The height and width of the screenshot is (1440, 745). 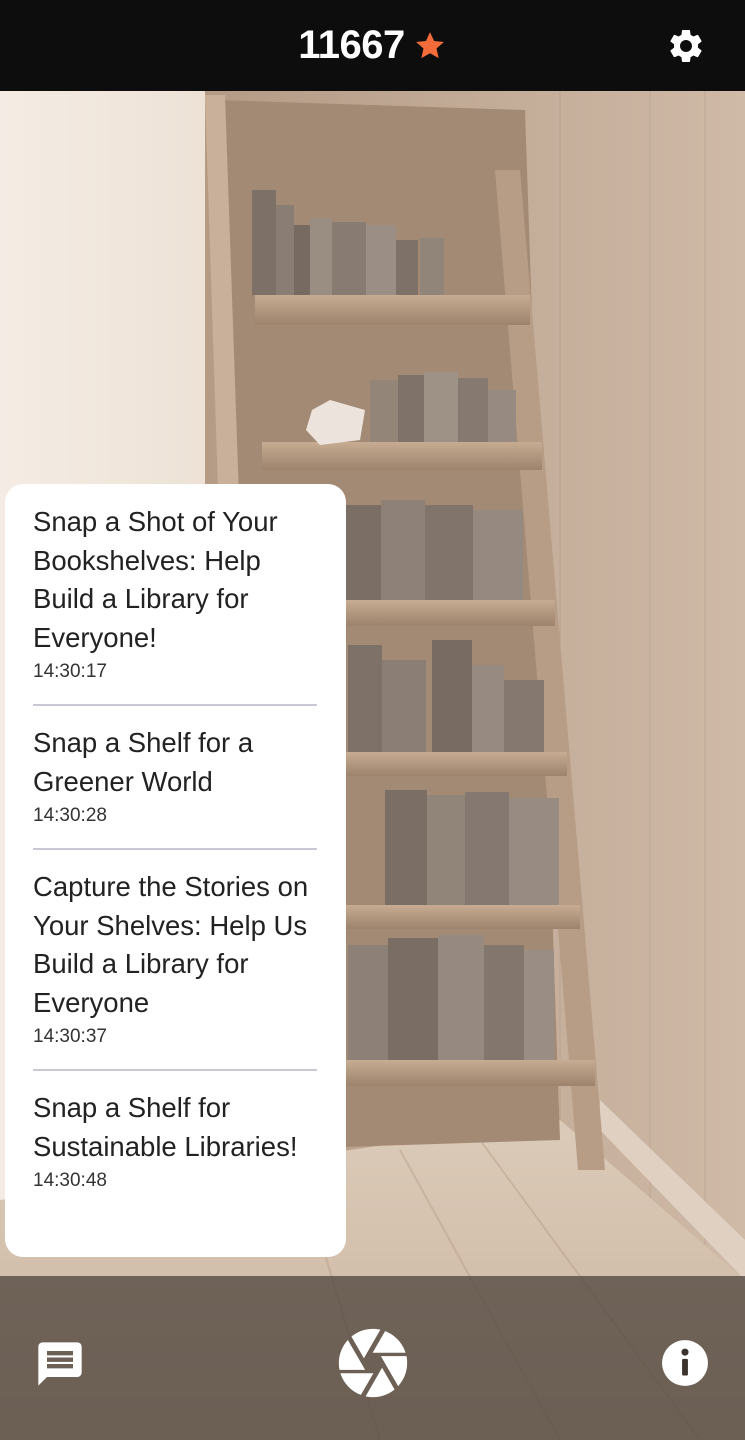 I want to click on shutter-button, so click(x=373, y=1363).